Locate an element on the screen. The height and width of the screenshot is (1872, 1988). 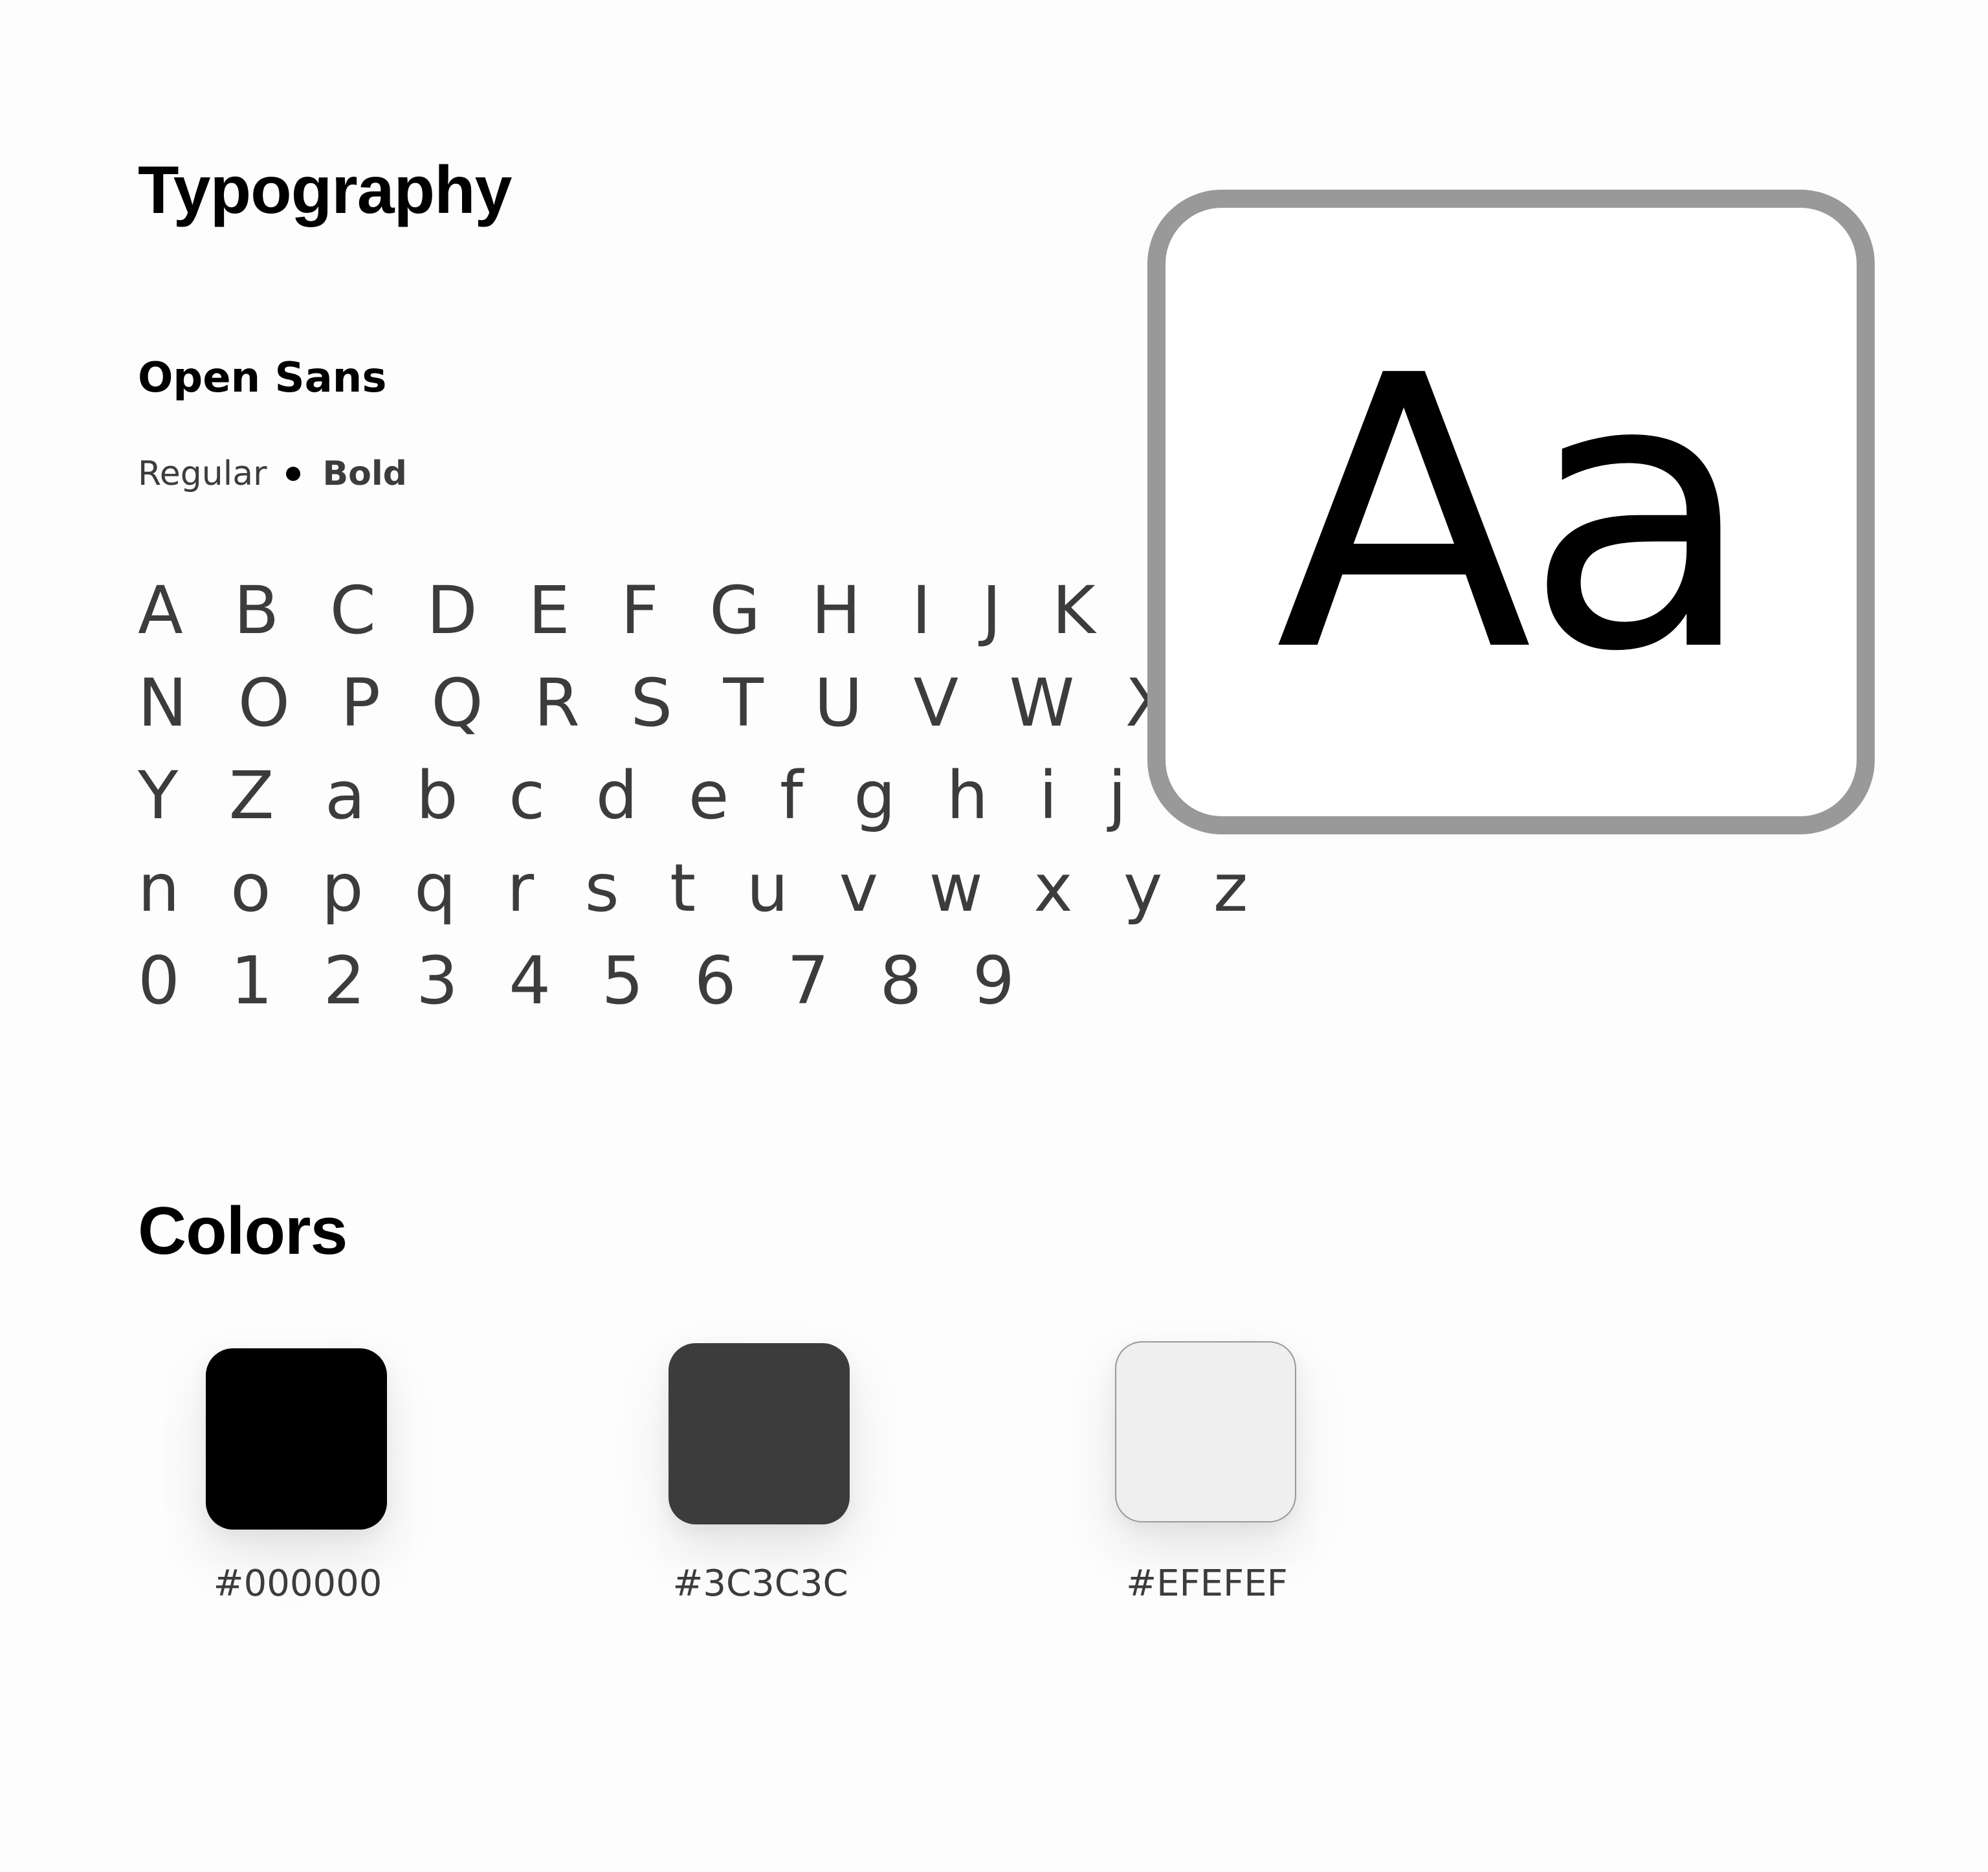
type-specimen-card: Aa is located at coordinates (1511, 512).